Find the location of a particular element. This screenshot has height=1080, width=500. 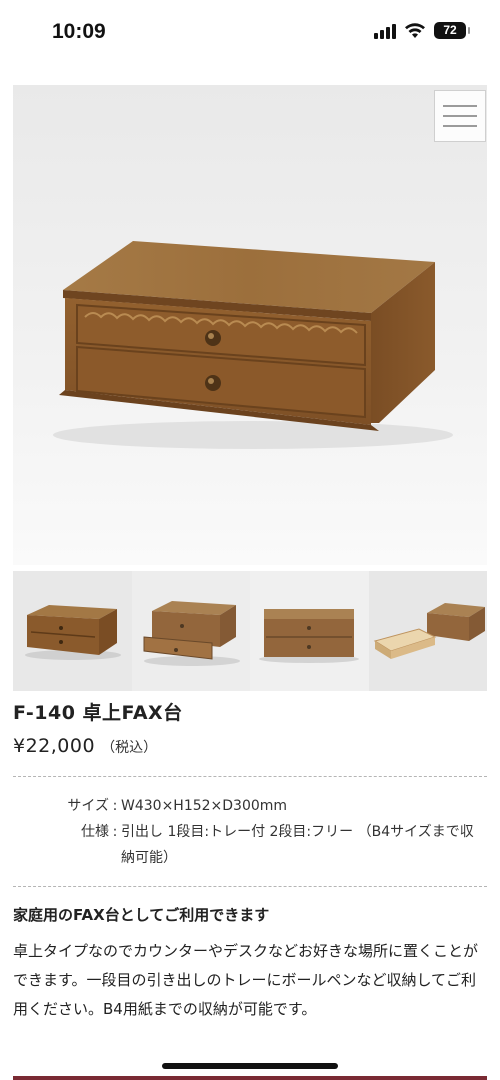

menu-button is located at coordinates (460, 116).